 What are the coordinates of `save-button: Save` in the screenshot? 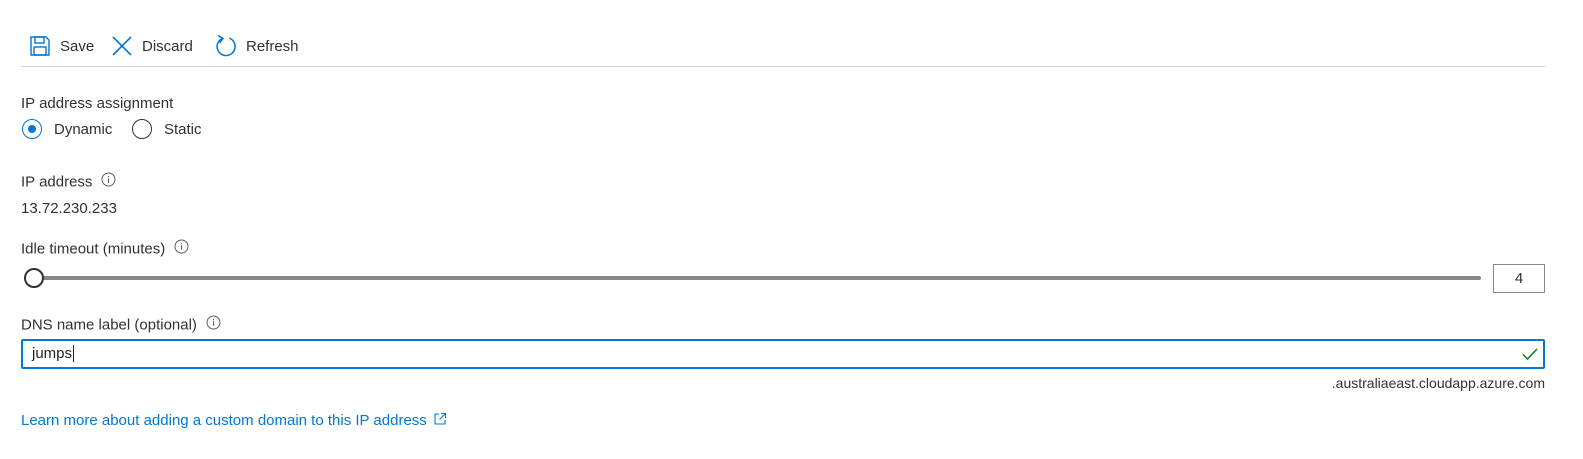 It's located at (61, 46).